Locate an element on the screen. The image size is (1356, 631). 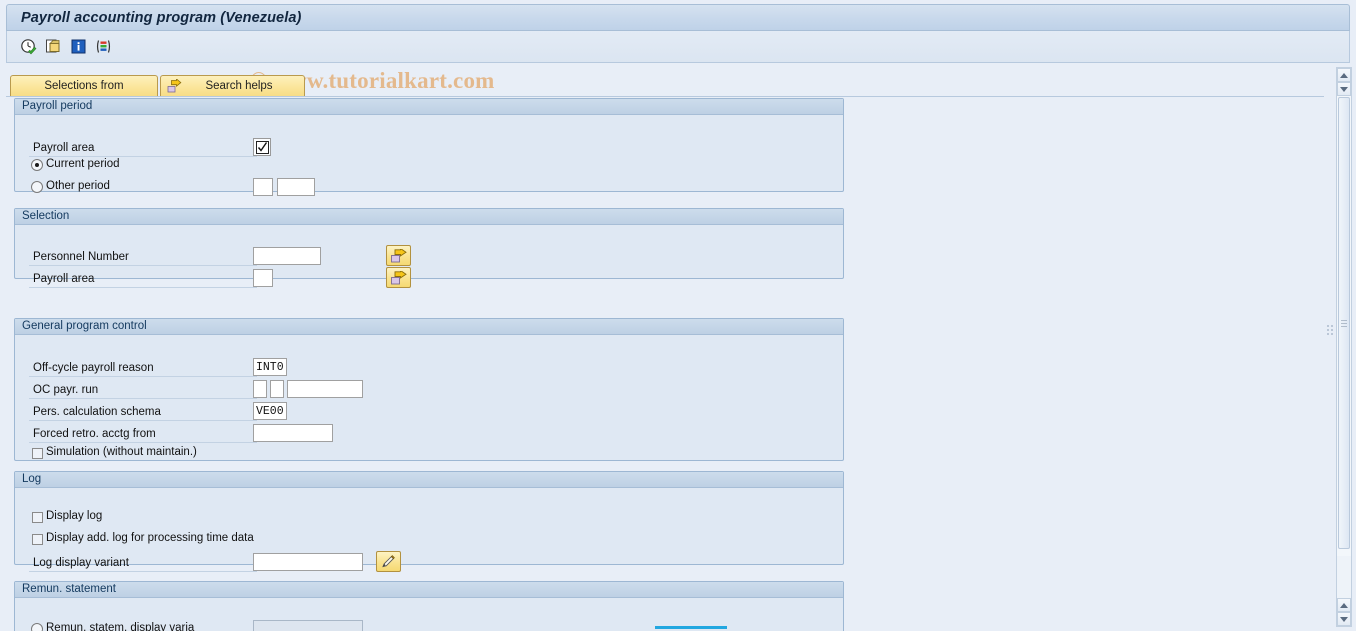
window-title-bar: Payroll accounting program (Venezuela) is located at coordinates (678, 17).